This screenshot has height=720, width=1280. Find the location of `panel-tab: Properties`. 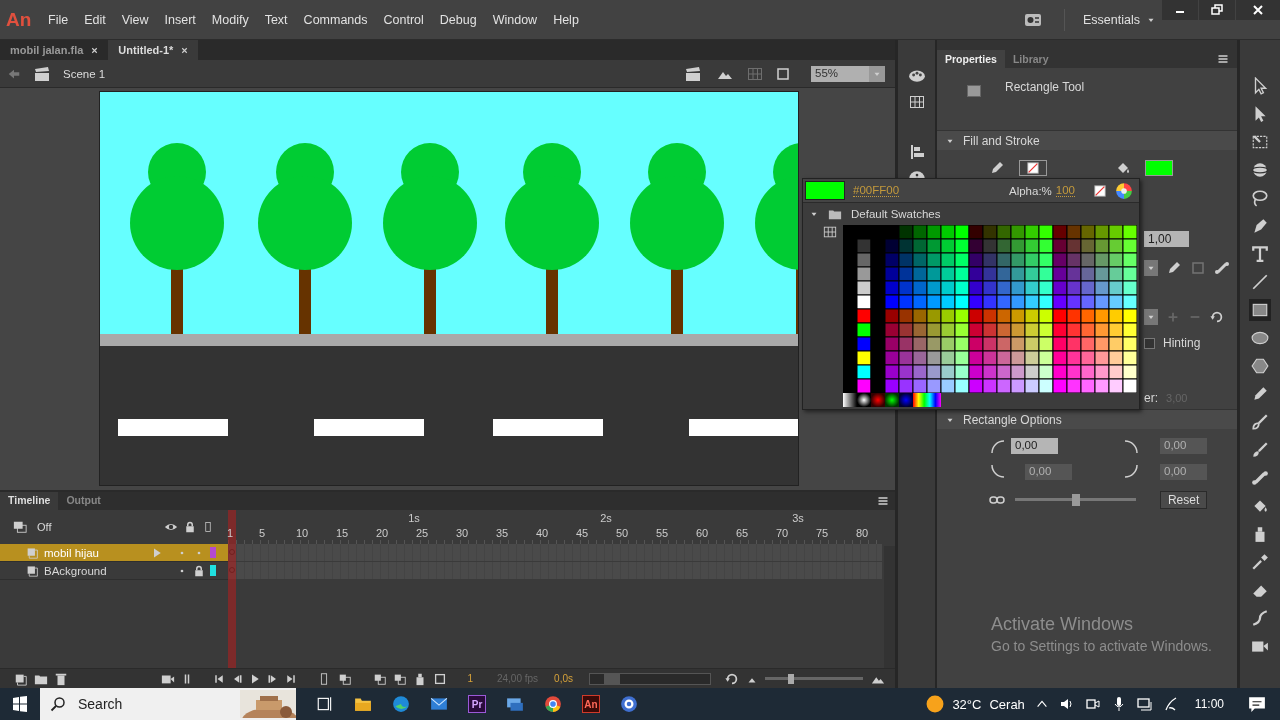

panel-tab: Properties is located at coordinates (971, 59).